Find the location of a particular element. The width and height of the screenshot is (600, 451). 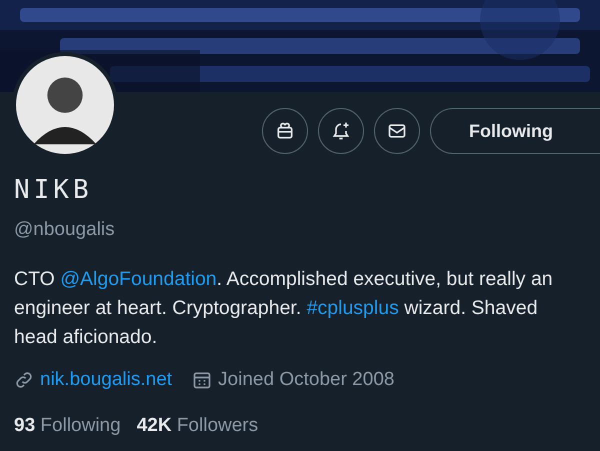

profile-stat-link: 93 Following is located at coordinates (67, 426).